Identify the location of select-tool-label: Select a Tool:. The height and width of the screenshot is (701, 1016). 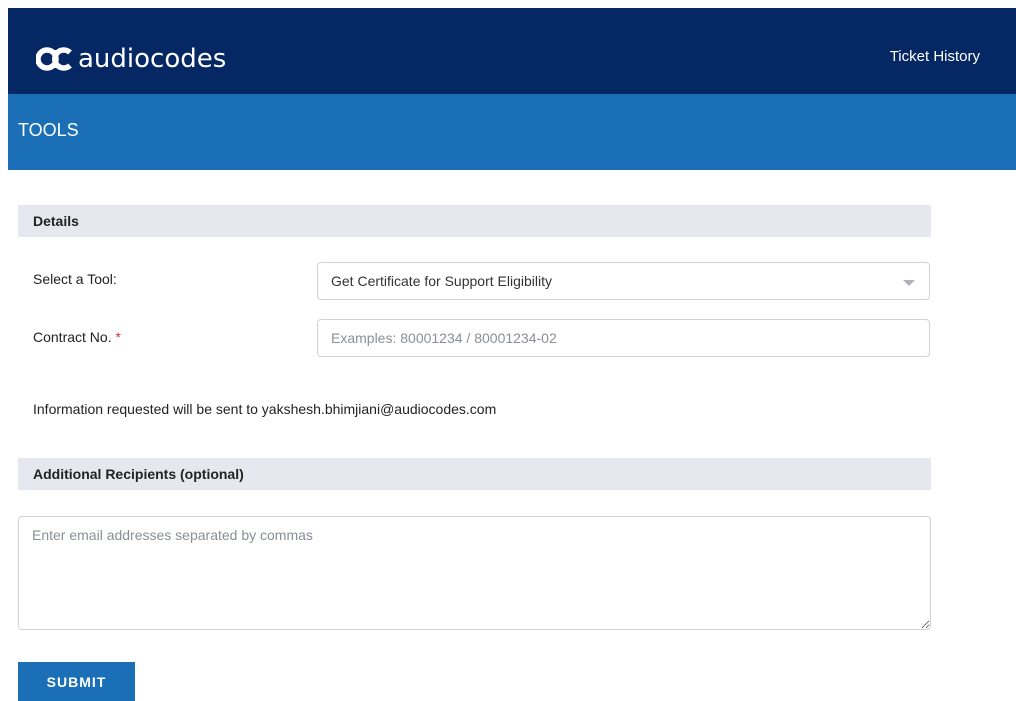
(75, 279).